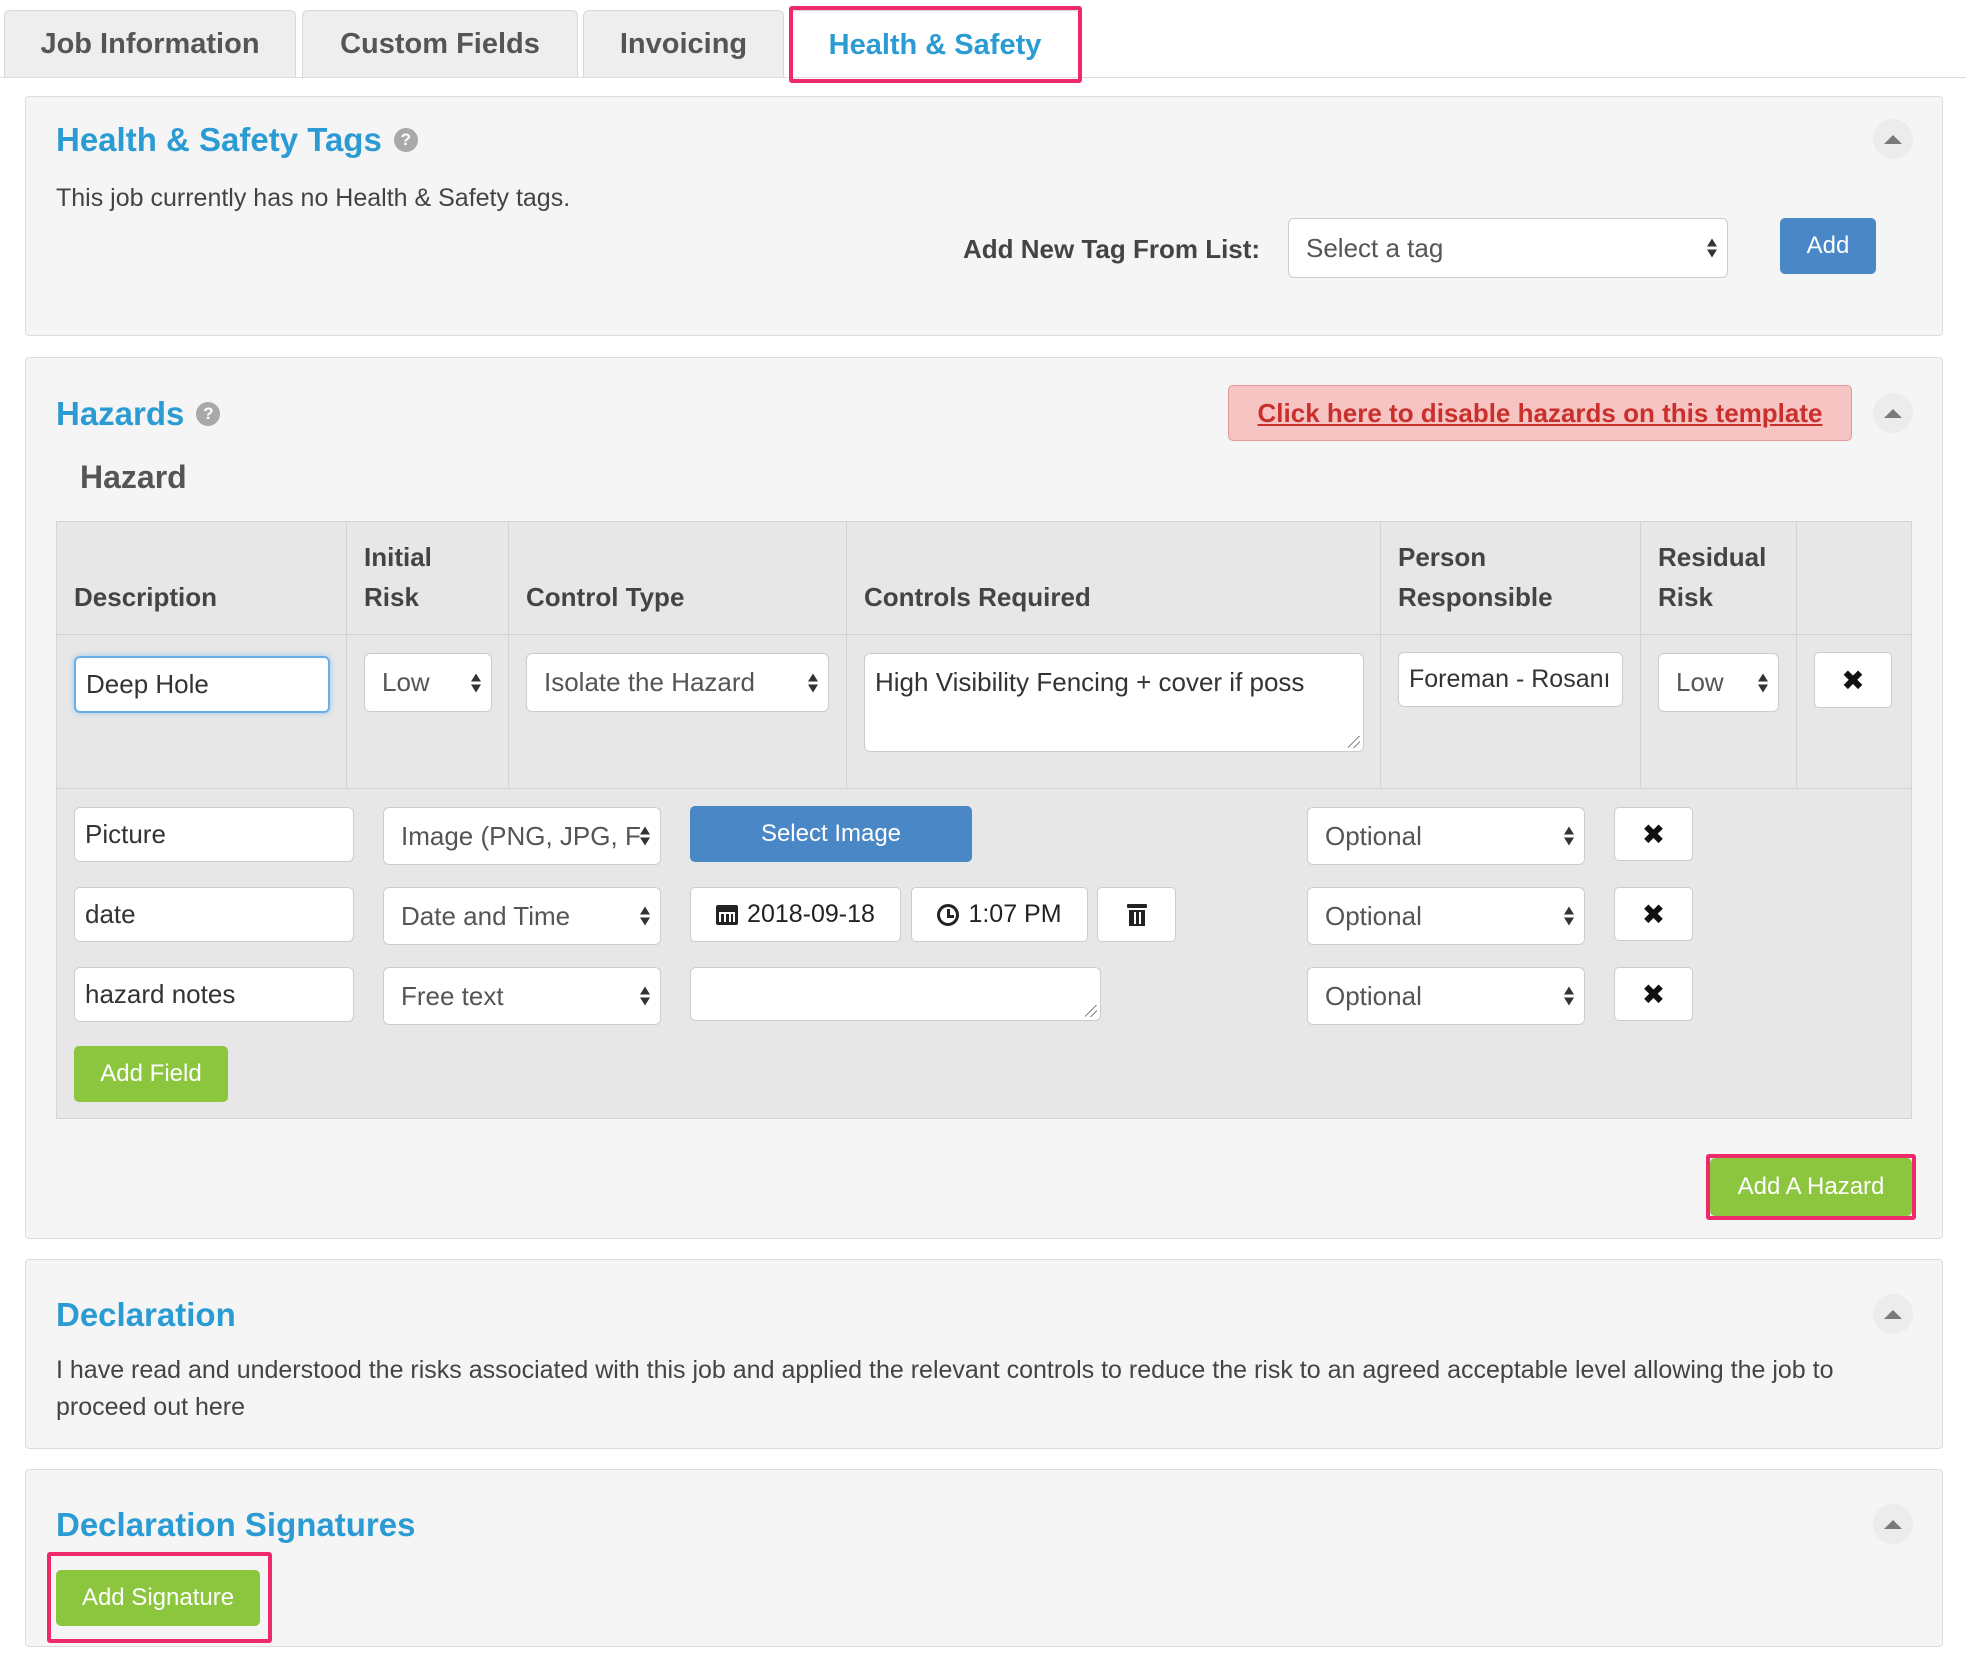  I want to click on field-name-input-date: date, so click(214, 914).